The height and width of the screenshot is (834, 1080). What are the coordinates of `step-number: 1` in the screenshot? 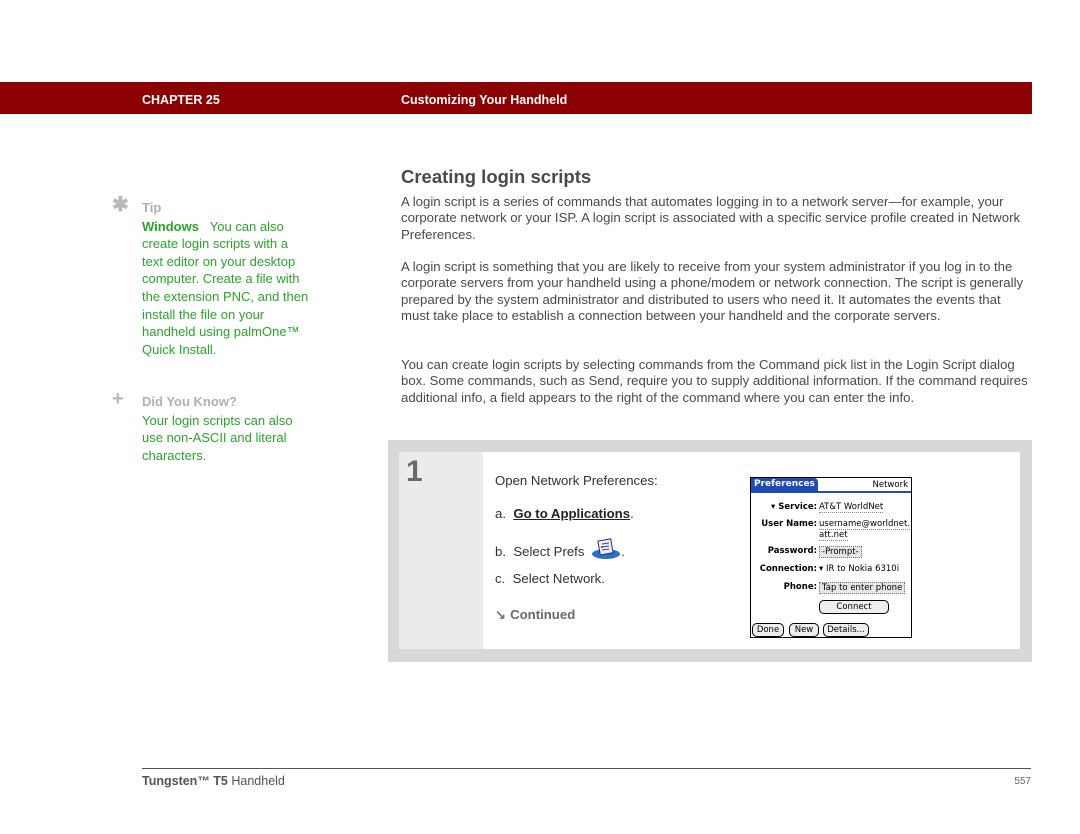 It's located at (414, 471).